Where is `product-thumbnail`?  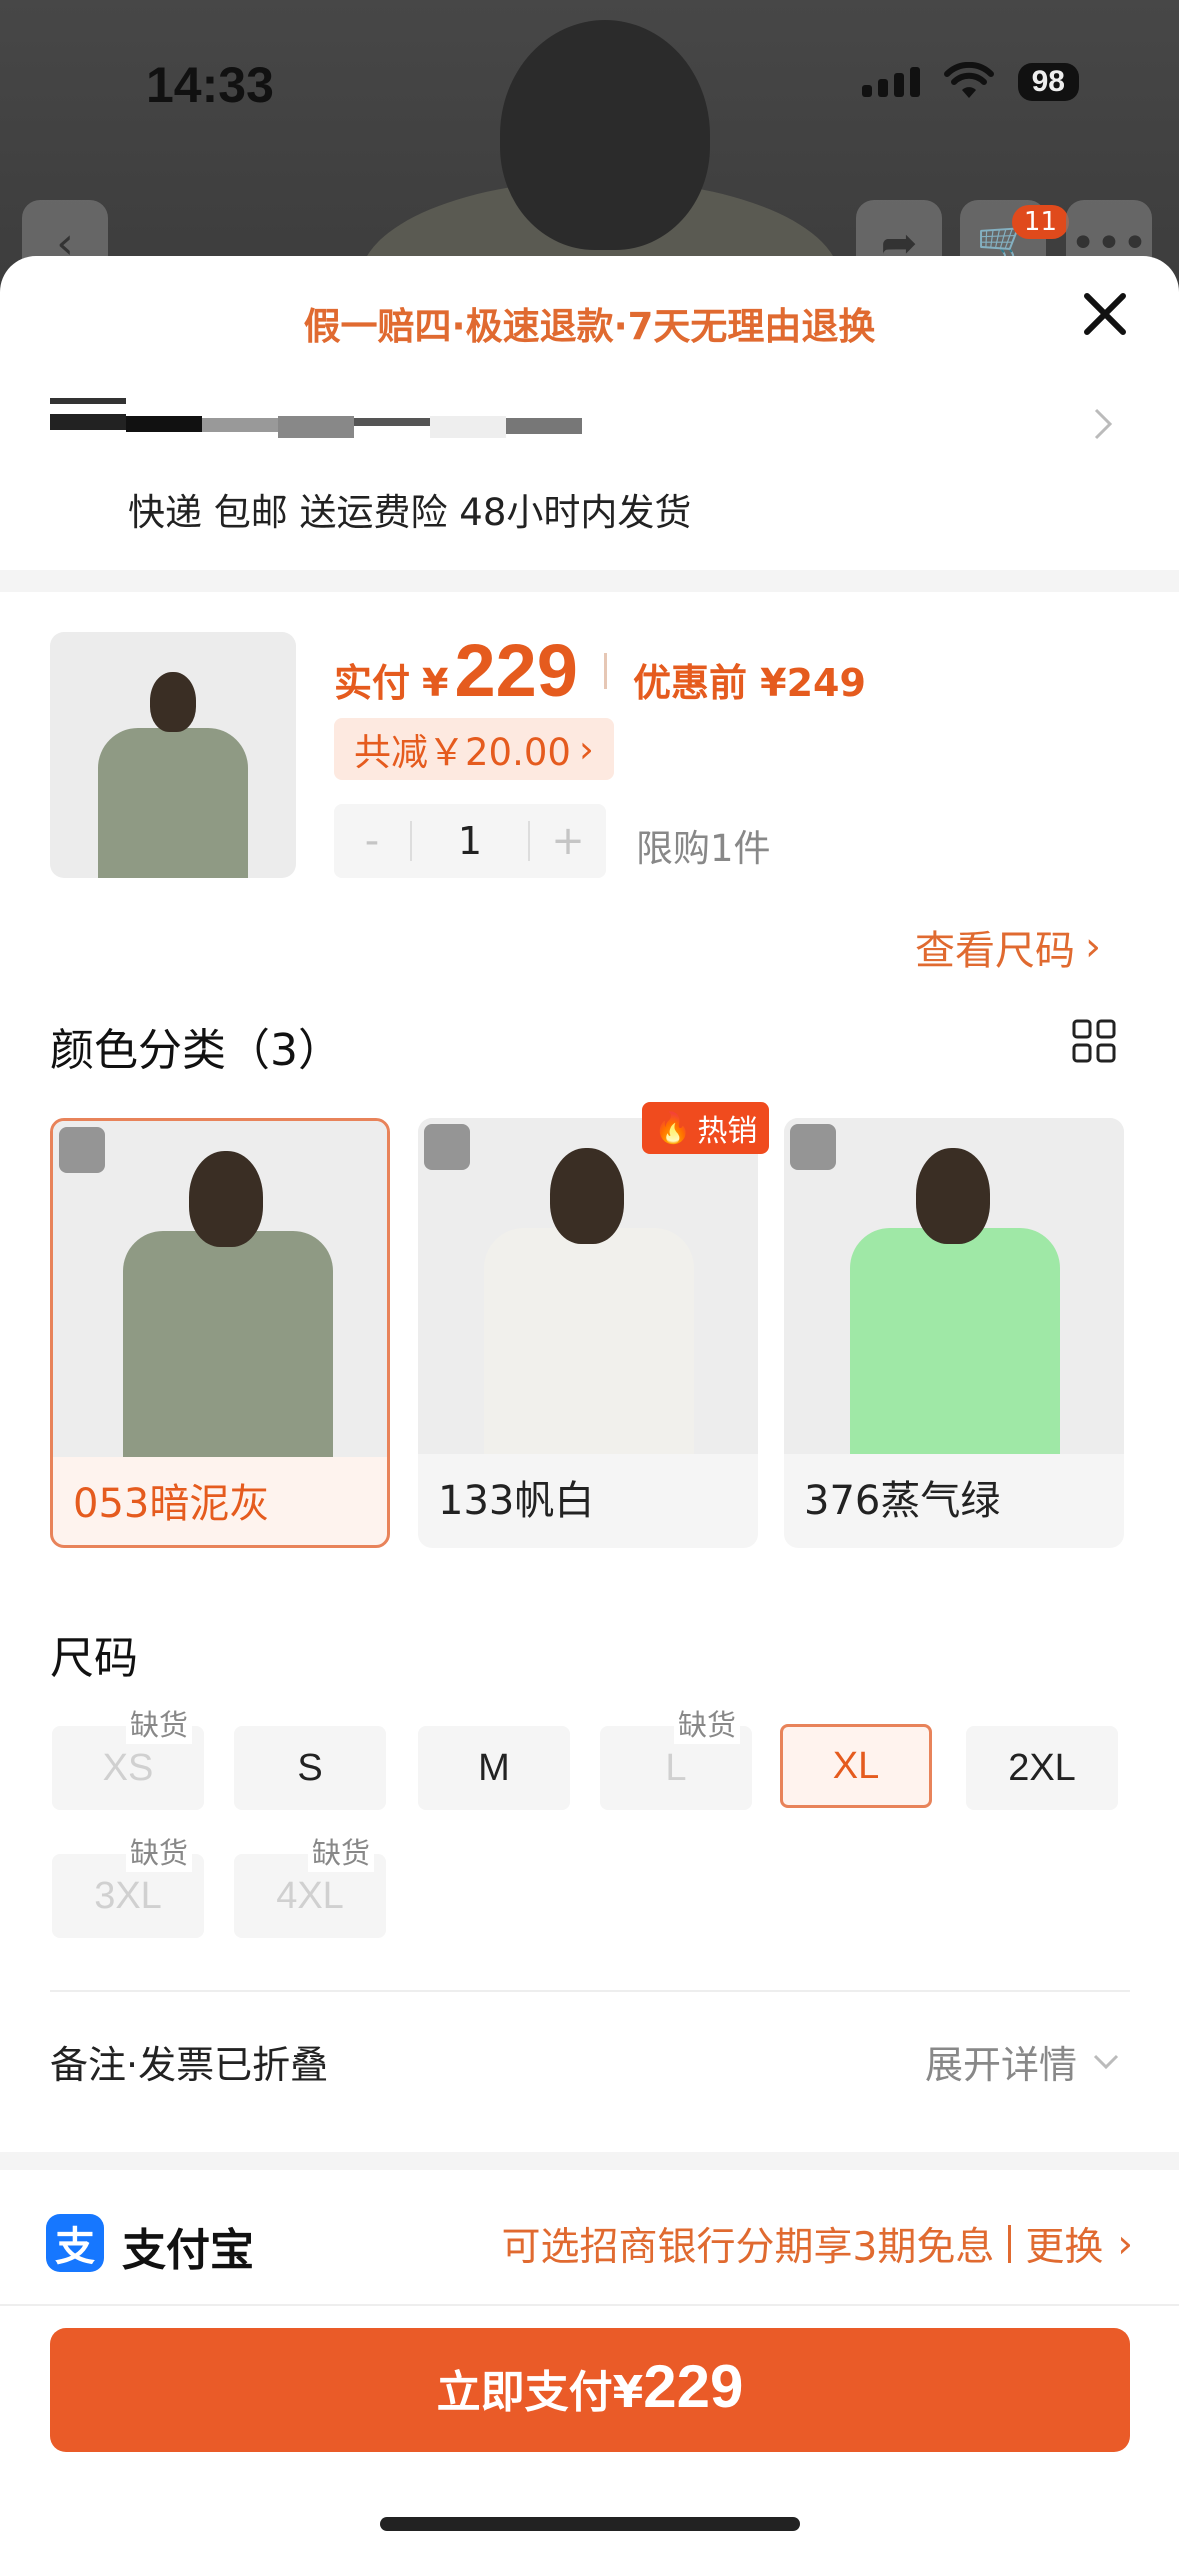 product-thumbnail is located at coordinates (173, 755).